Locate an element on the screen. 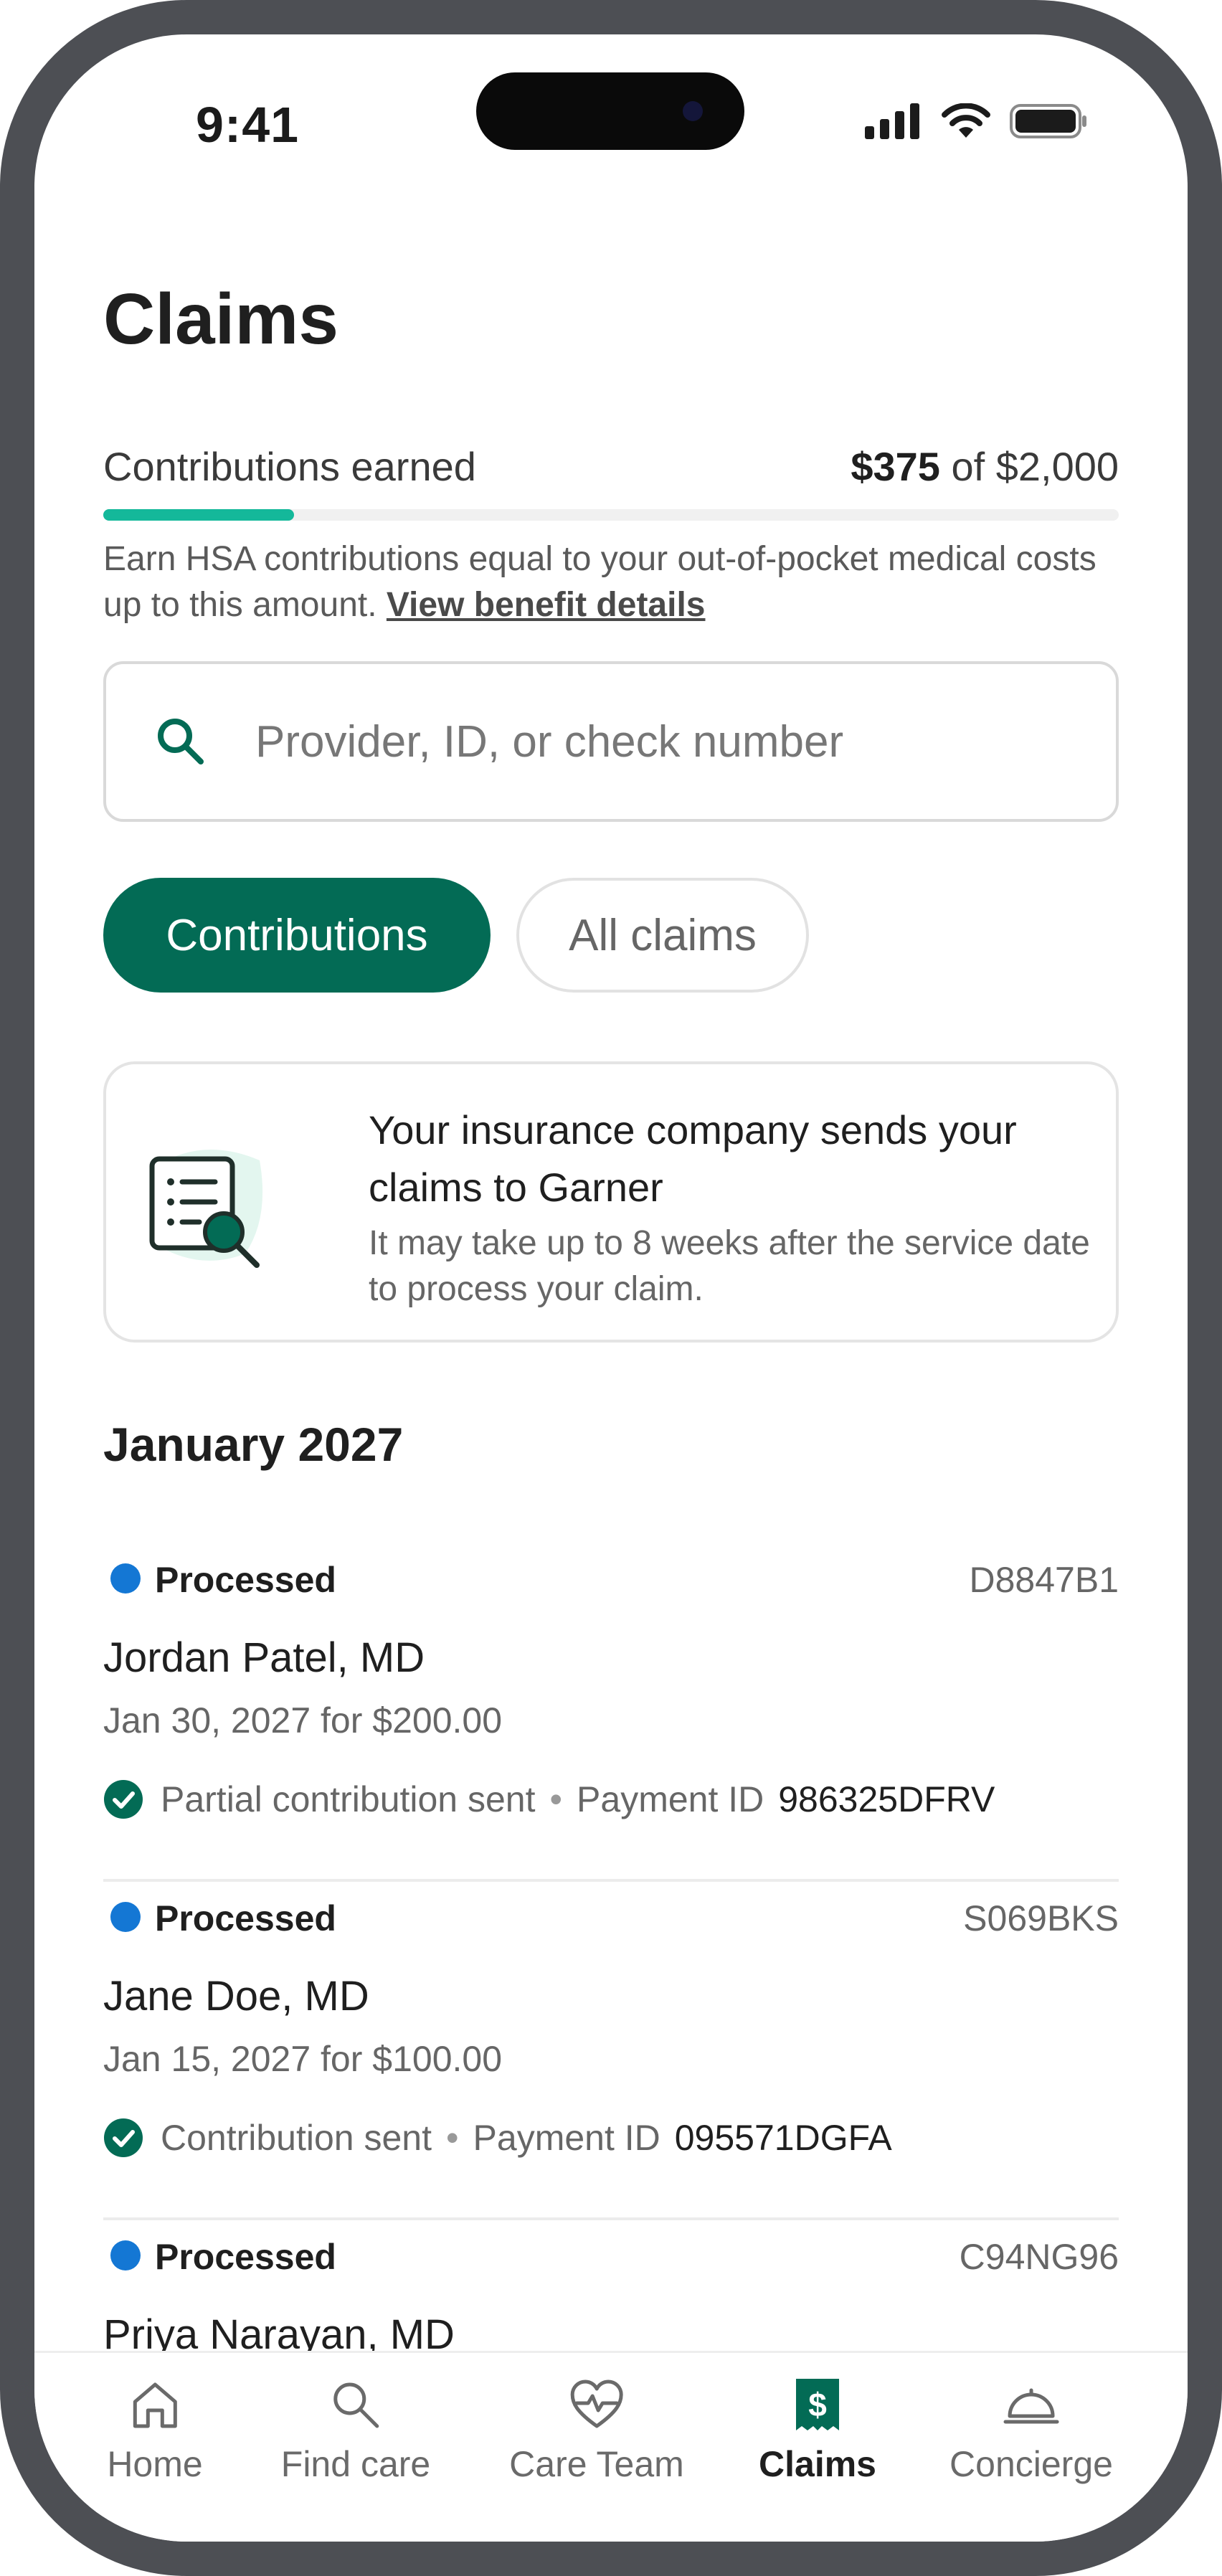  home-icon is located at coordinates (155, 2405).